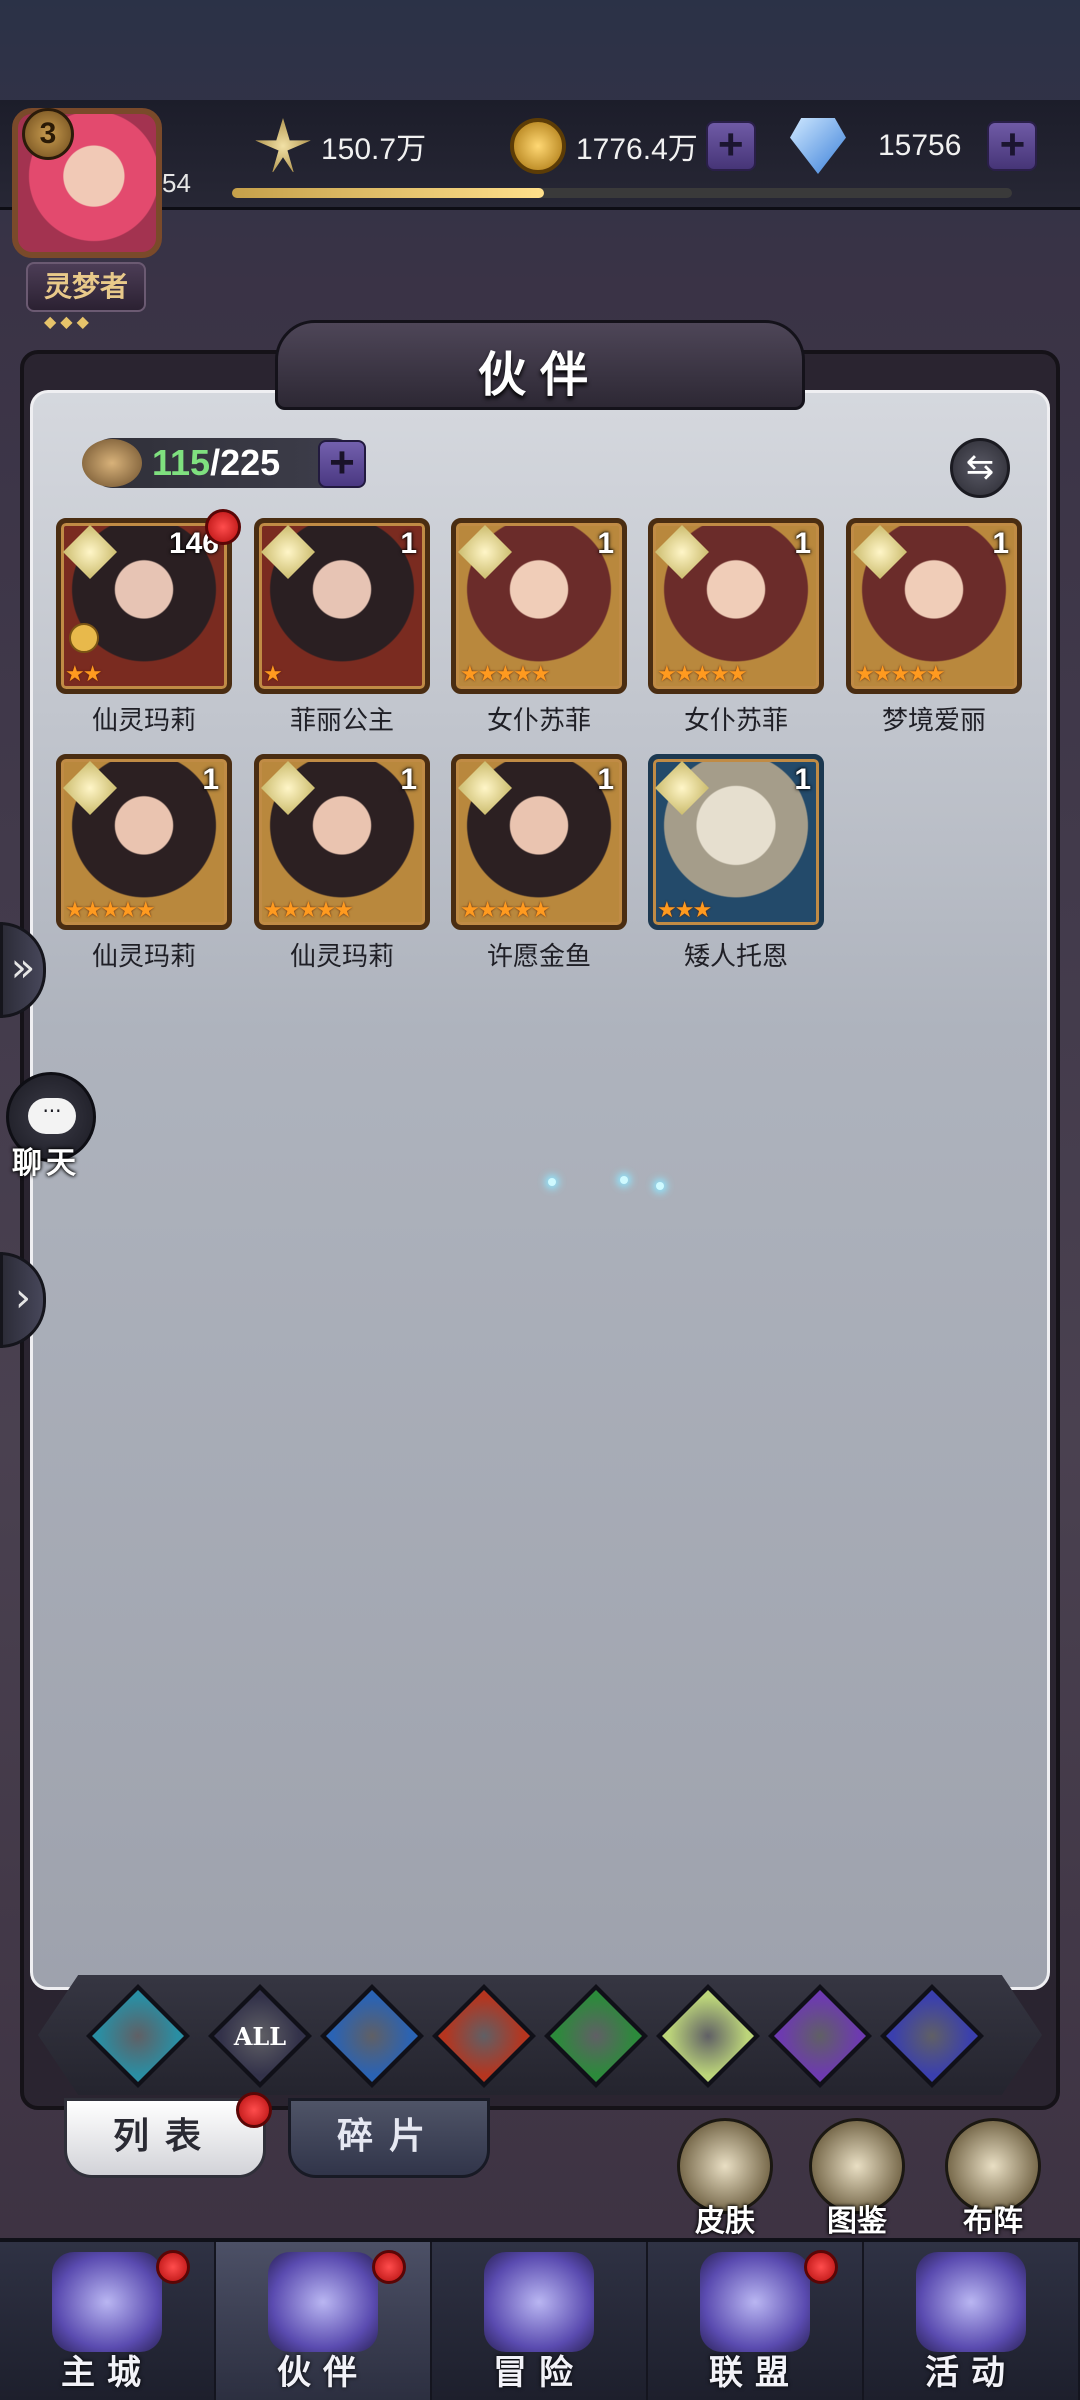 Image resolution: width=1080 pixels, height=2400 pixels. Describe the element at coordinates (46, 1163) in the screenshot. I see `chat-label: 聊天` at that location.